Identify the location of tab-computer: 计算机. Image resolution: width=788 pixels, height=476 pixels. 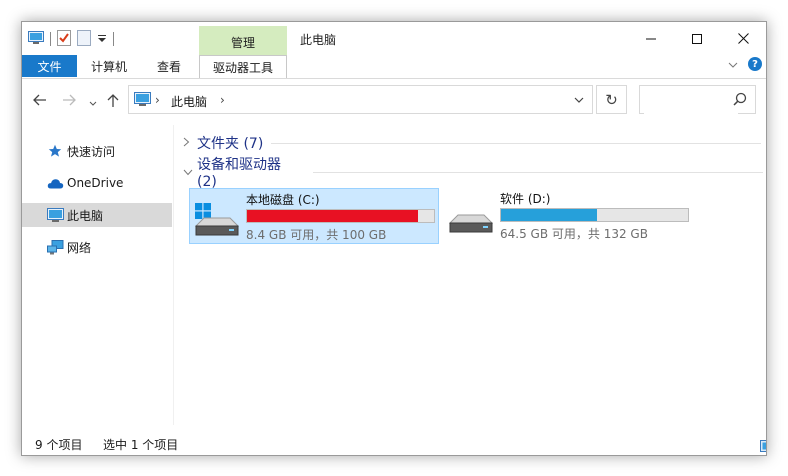
(109, 66).